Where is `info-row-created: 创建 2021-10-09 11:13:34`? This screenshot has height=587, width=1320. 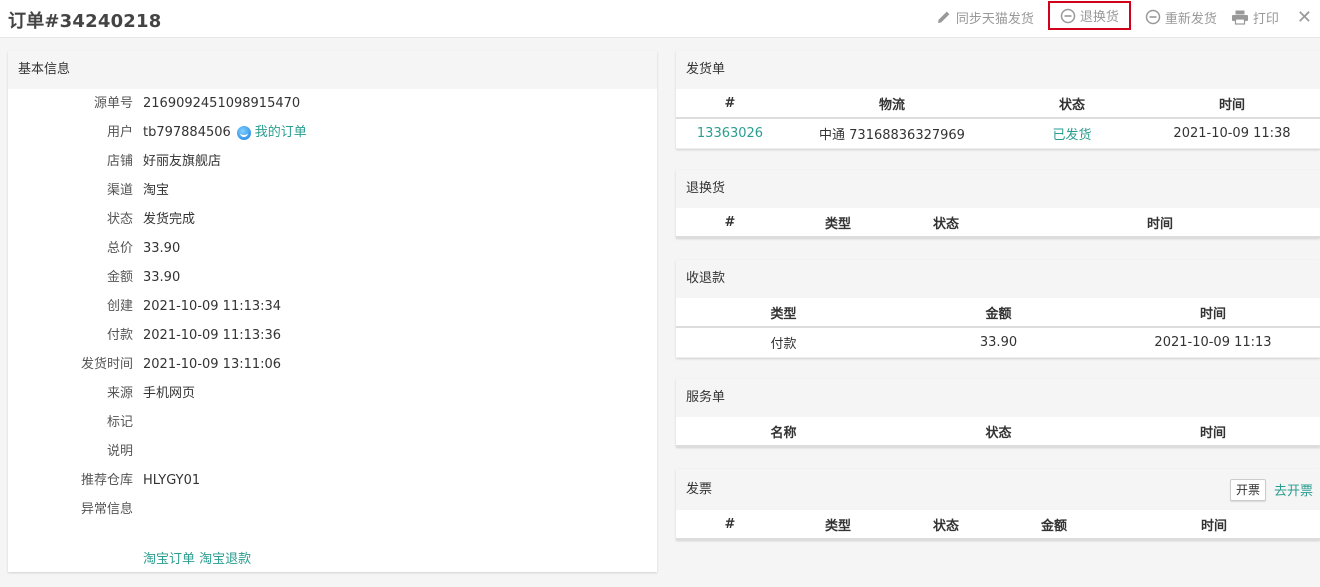
info-row-created: 创建 2021-10-09 11:13:34 is located at coordinates (194, 306).